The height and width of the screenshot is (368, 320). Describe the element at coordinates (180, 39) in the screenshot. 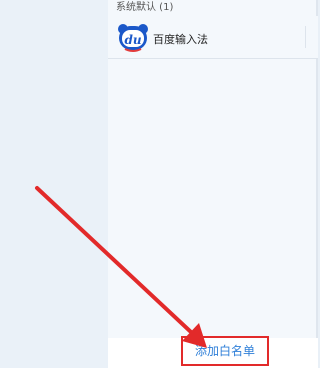

I see `app-name-baidu-input: 百度输入法` at that location.